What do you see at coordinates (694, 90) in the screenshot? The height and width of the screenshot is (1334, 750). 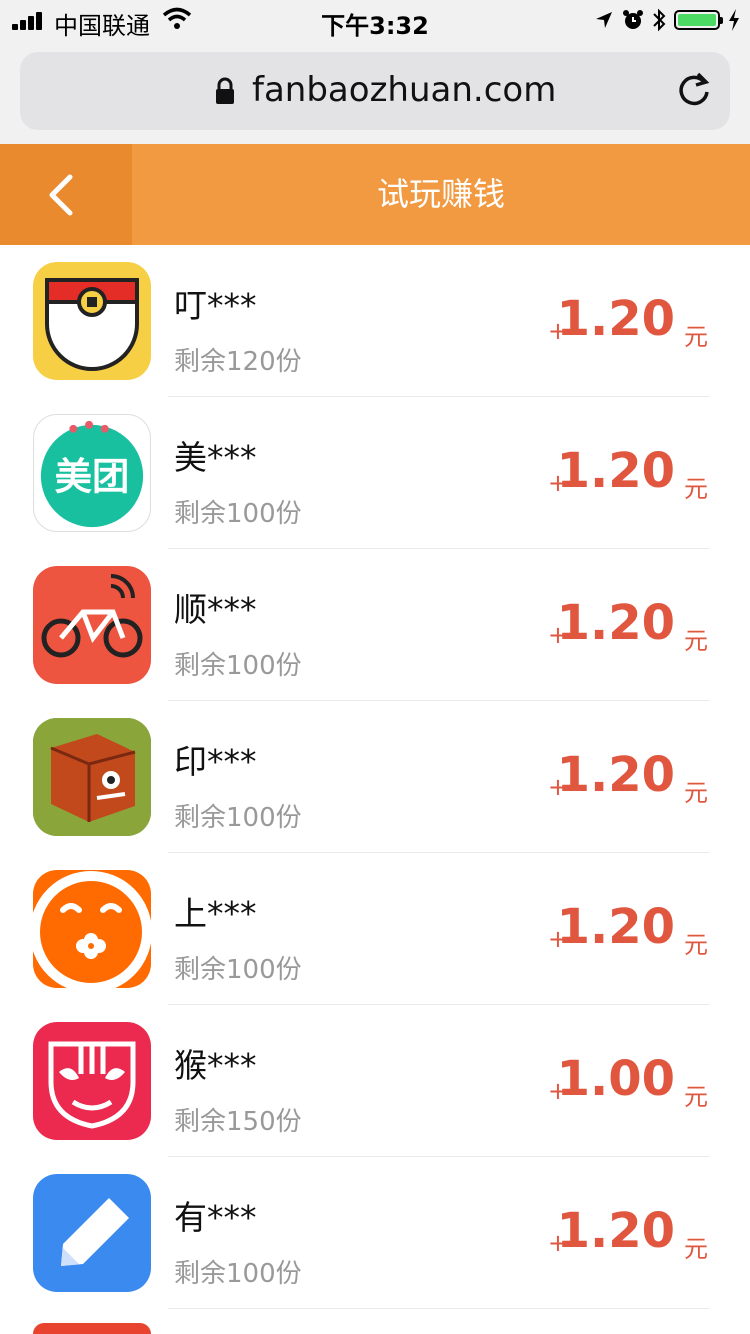 I see `reload-icon` at bounding box center [694, 90].